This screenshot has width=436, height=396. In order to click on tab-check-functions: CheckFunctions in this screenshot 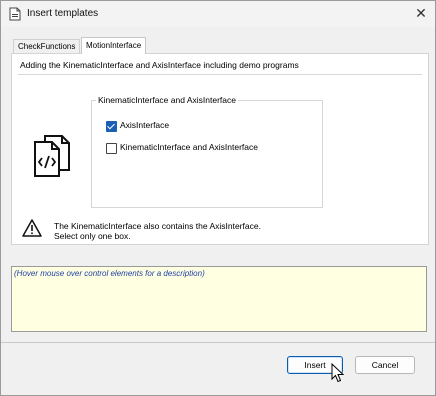, I will do `click(47, 46)`.